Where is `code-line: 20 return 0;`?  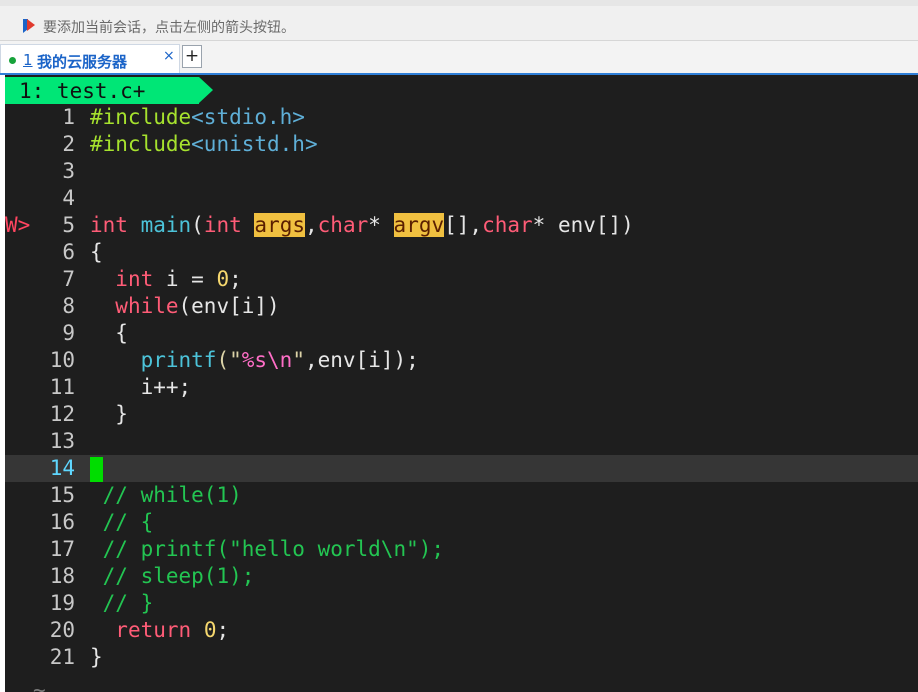
code-line: 20 return 0; is located at coordinates (461, 630).